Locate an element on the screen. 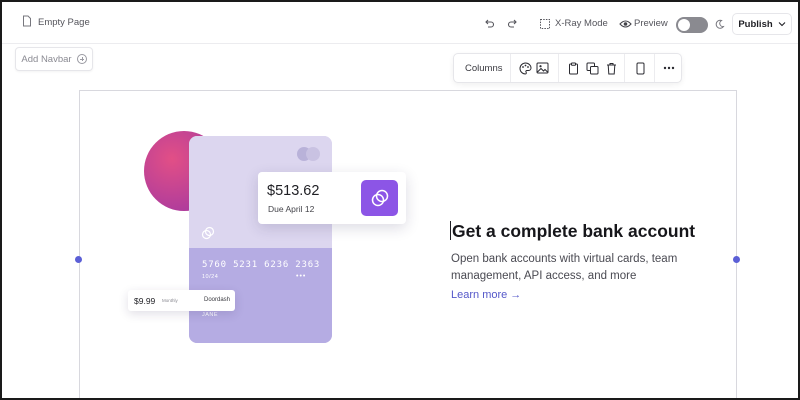 The width and height of the screenshot is (800, 400). balance-card: $513.62 Due April 12 is located at coordinates (332, 198).